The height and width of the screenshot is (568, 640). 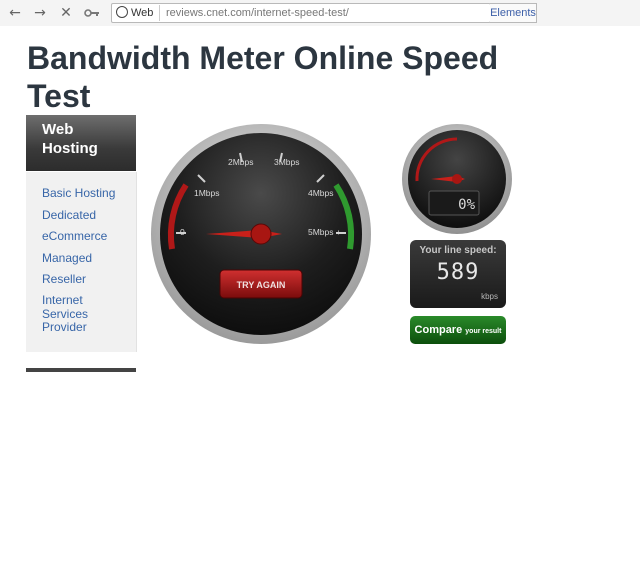 I want to click on page-title: Bandwidth Meter Online Speed Test, so click(x=263, y=77).